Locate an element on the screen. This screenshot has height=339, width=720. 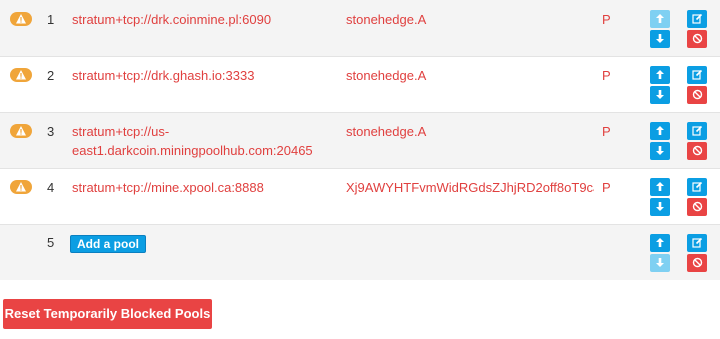
pool-number: 1 is located at coordinates (51, 19).